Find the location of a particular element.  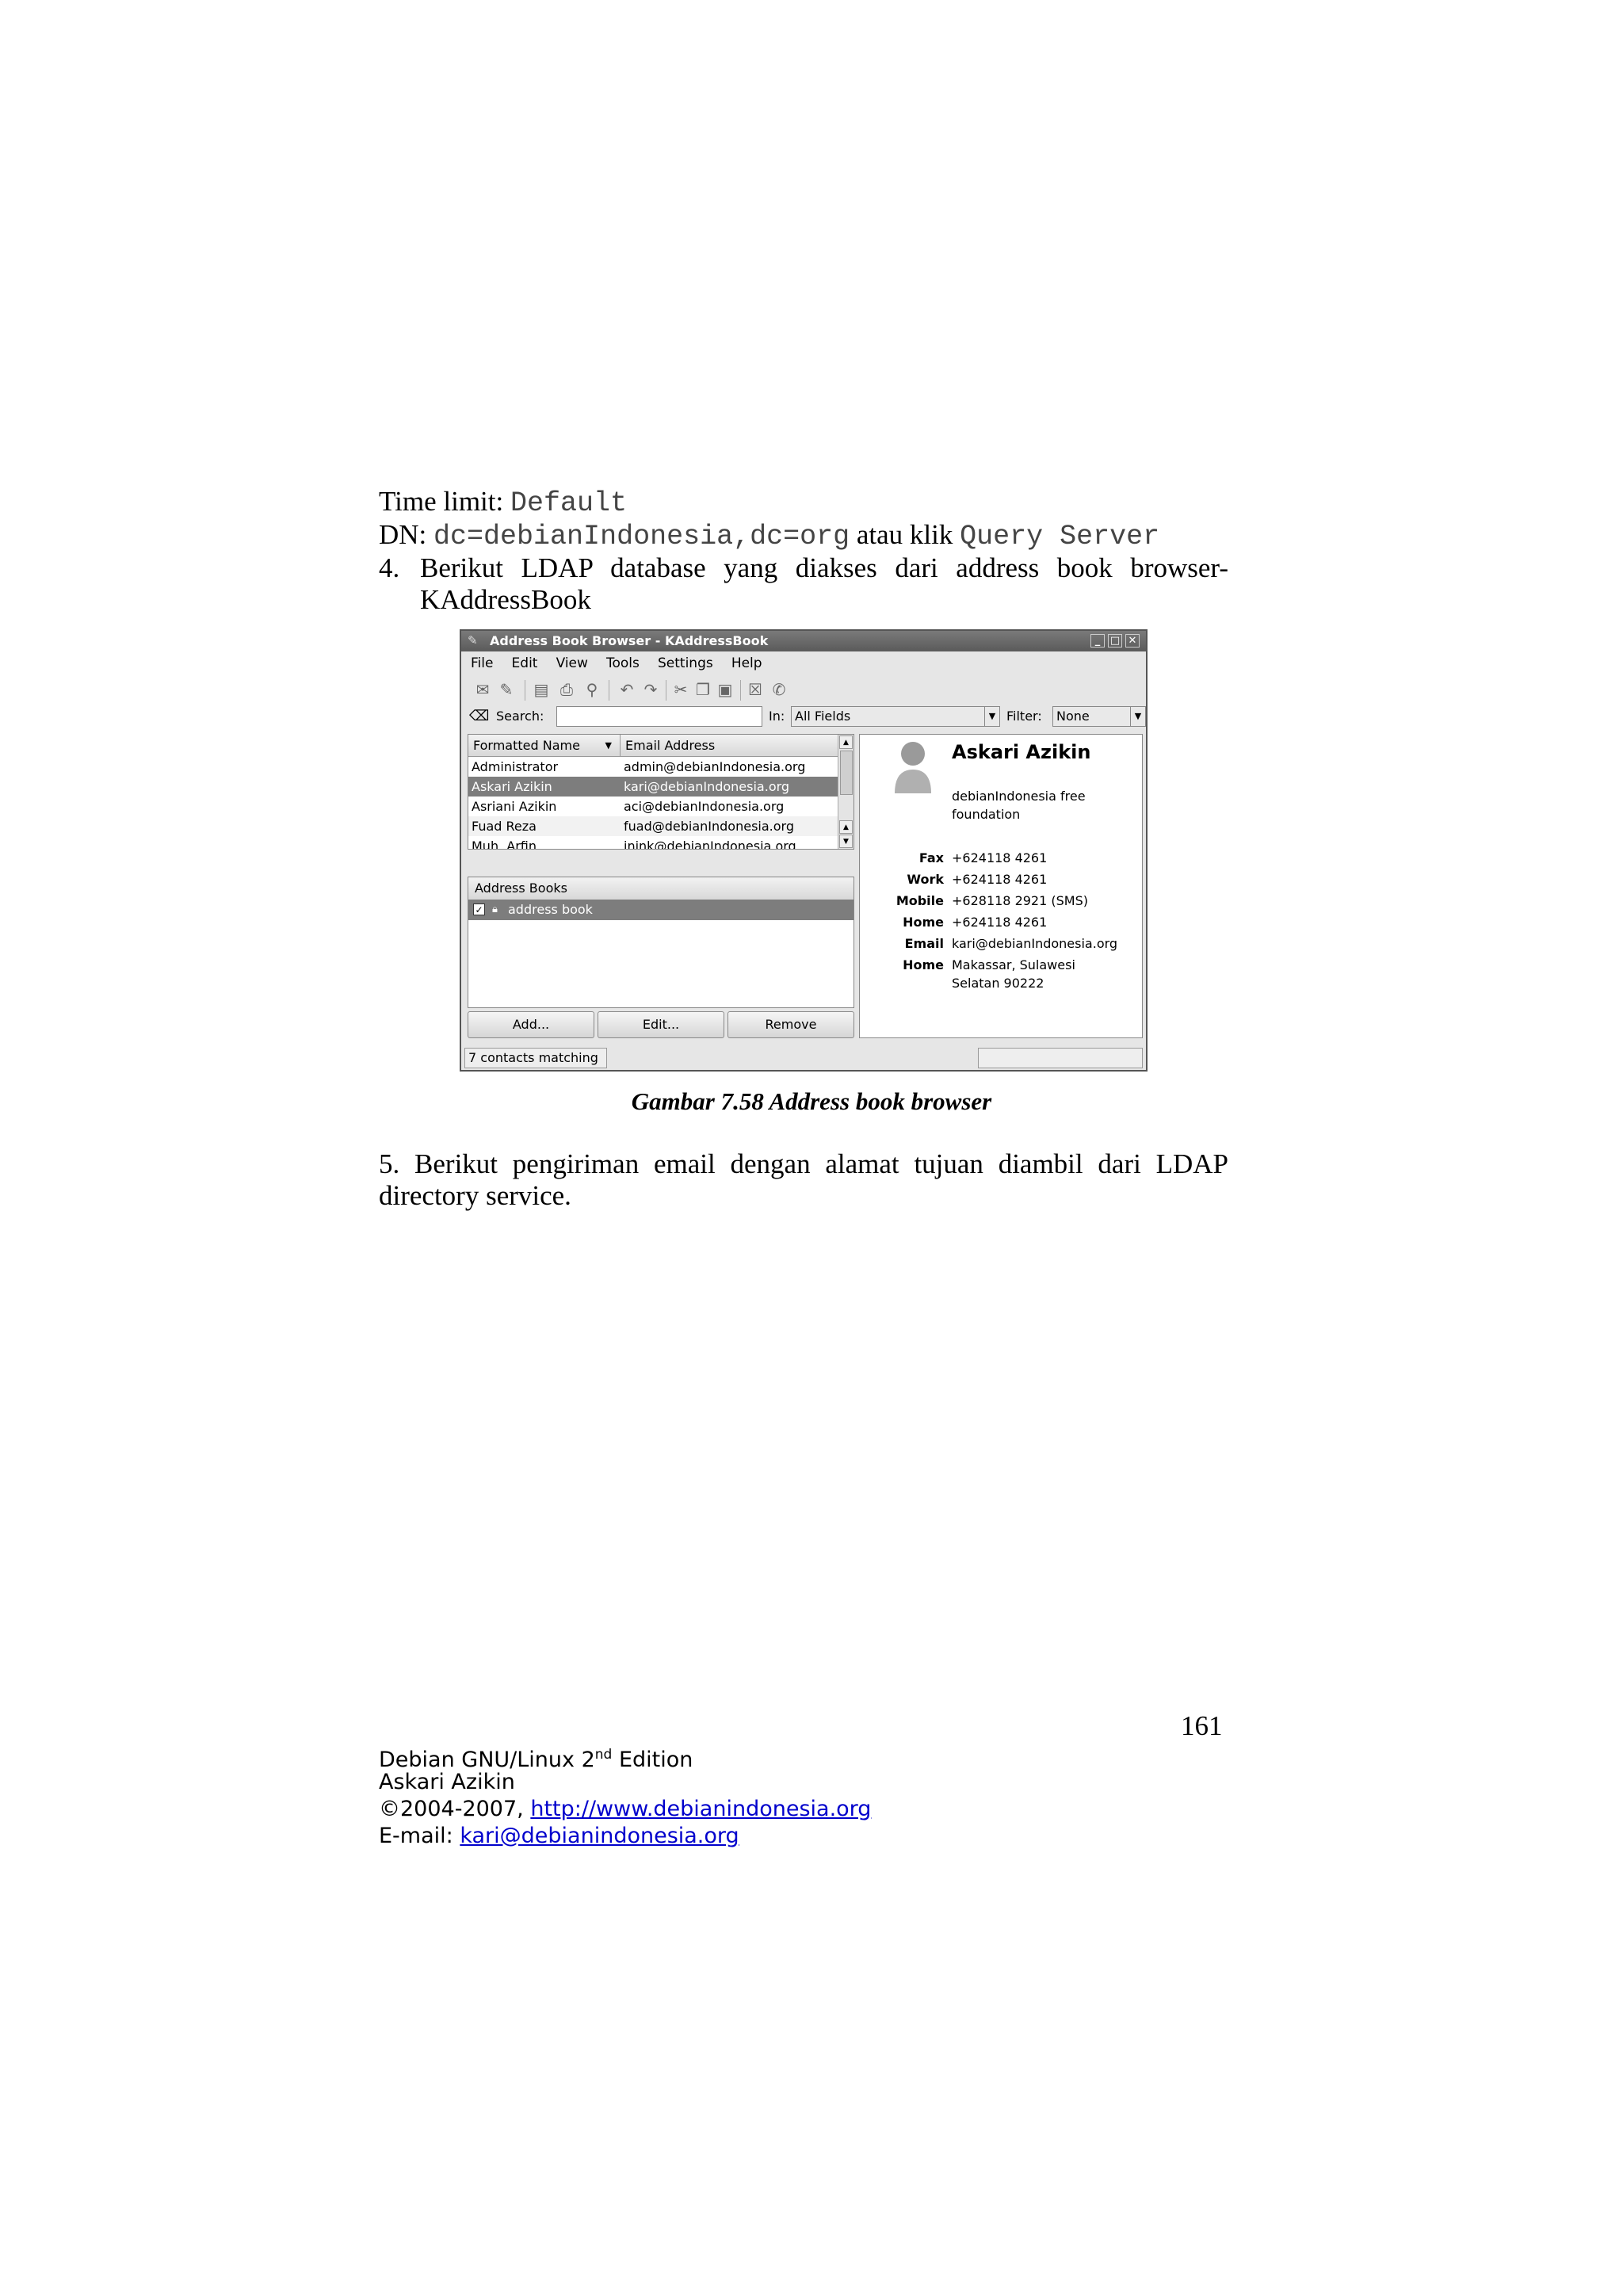

item5-line2: directory service. is located at coordinates (475, 1195).